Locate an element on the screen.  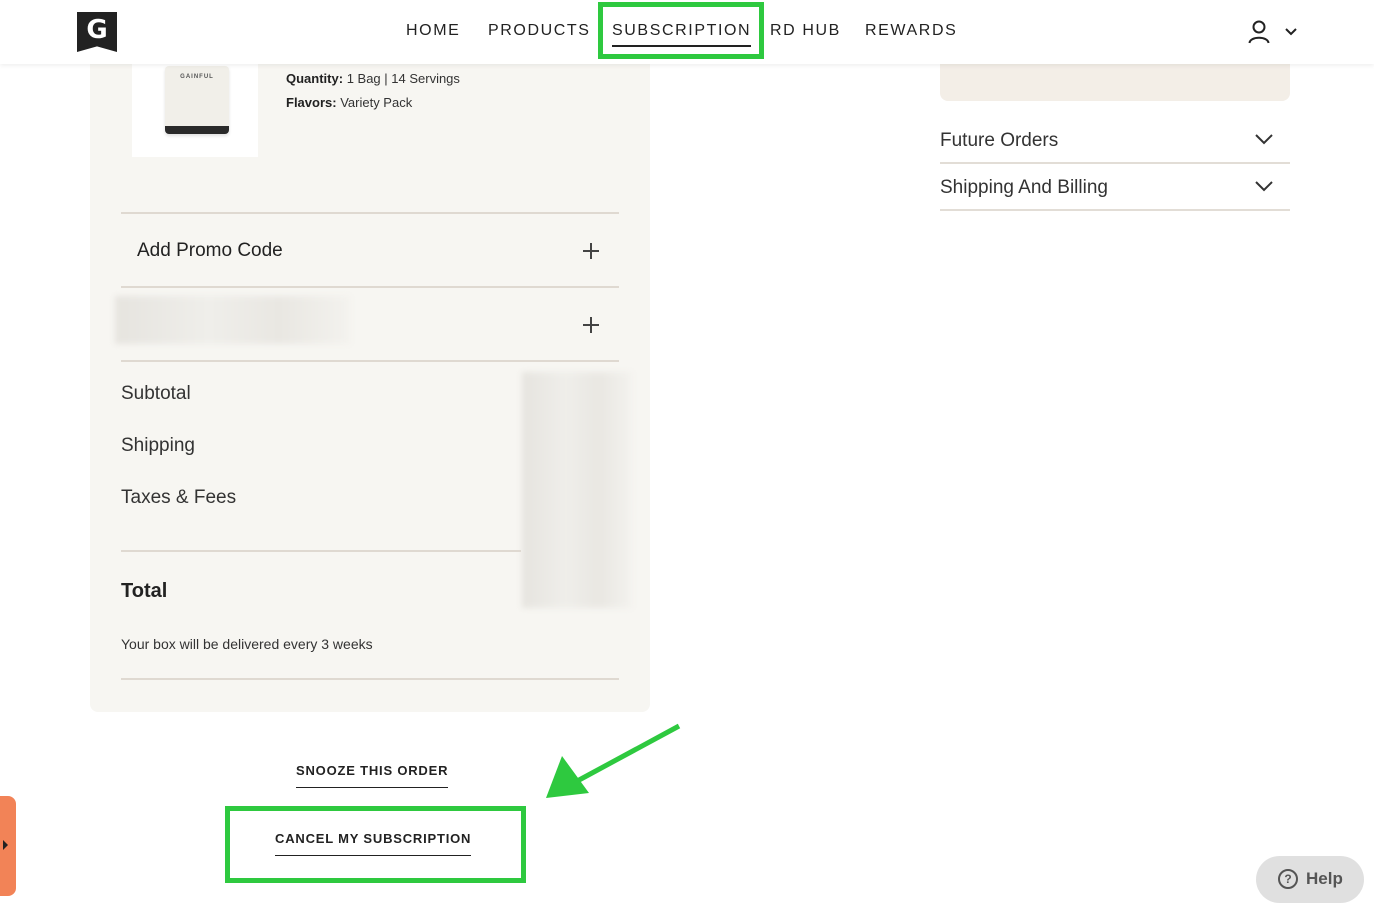
flavors-label: Flavors: is located at coordinates (311, 102).